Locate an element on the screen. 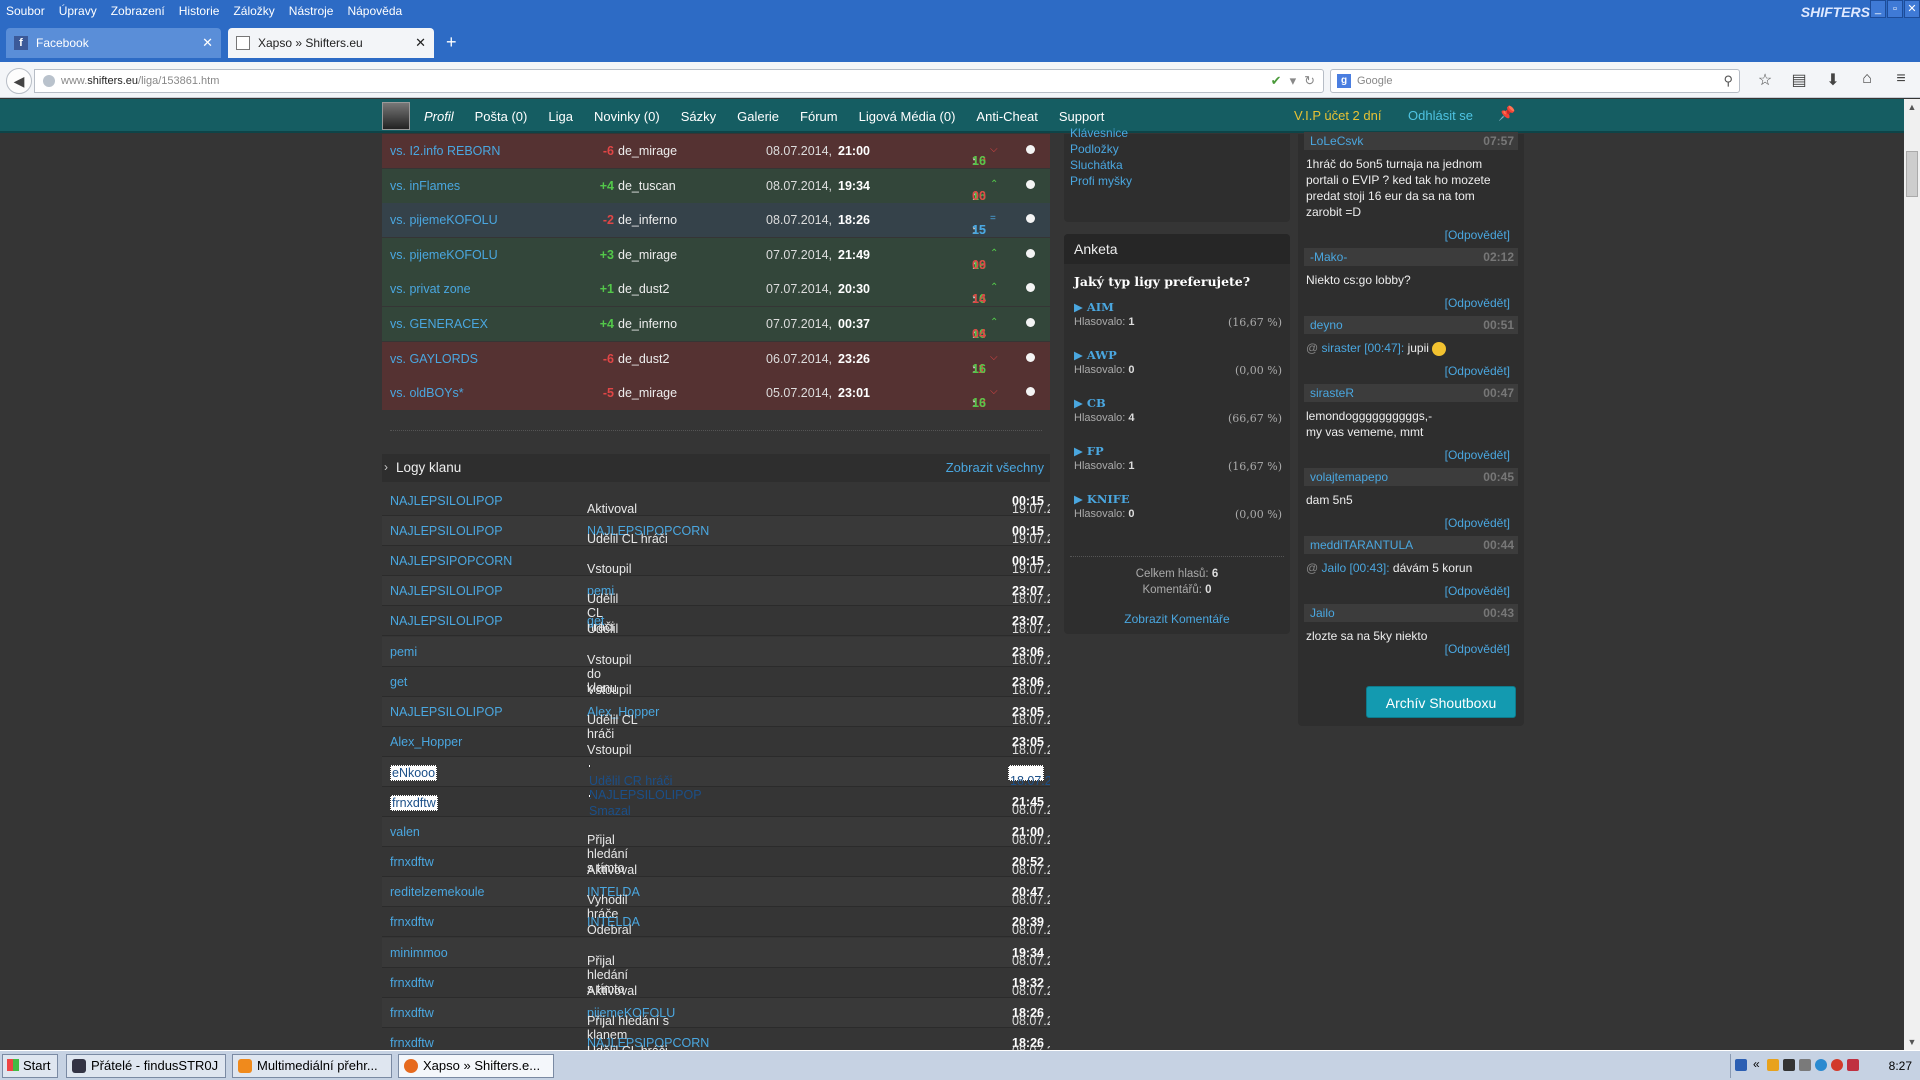  antivirus-icon is located at coordinates (1837, 1065).